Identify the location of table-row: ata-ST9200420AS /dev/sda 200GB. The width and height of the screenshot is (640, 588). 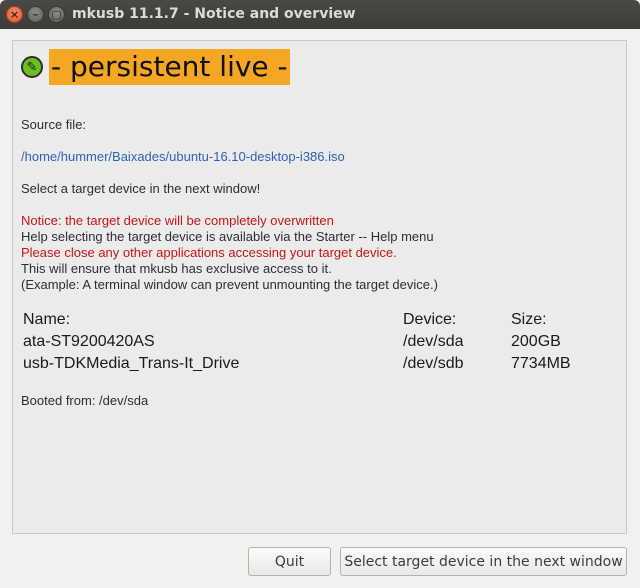
(317, 342).